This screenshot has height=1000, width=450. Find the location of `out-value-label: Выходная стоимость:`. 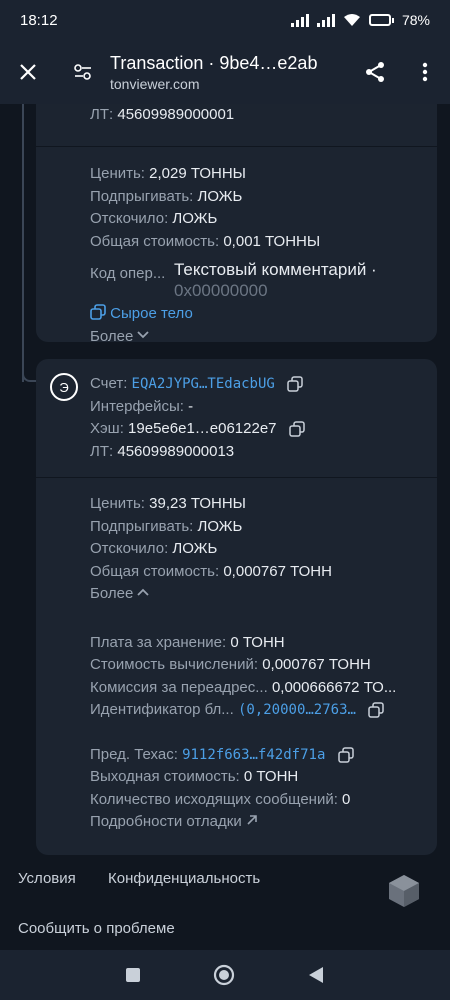

out-value-label: Выходная стоимость: is located at coordinates (165, 776).